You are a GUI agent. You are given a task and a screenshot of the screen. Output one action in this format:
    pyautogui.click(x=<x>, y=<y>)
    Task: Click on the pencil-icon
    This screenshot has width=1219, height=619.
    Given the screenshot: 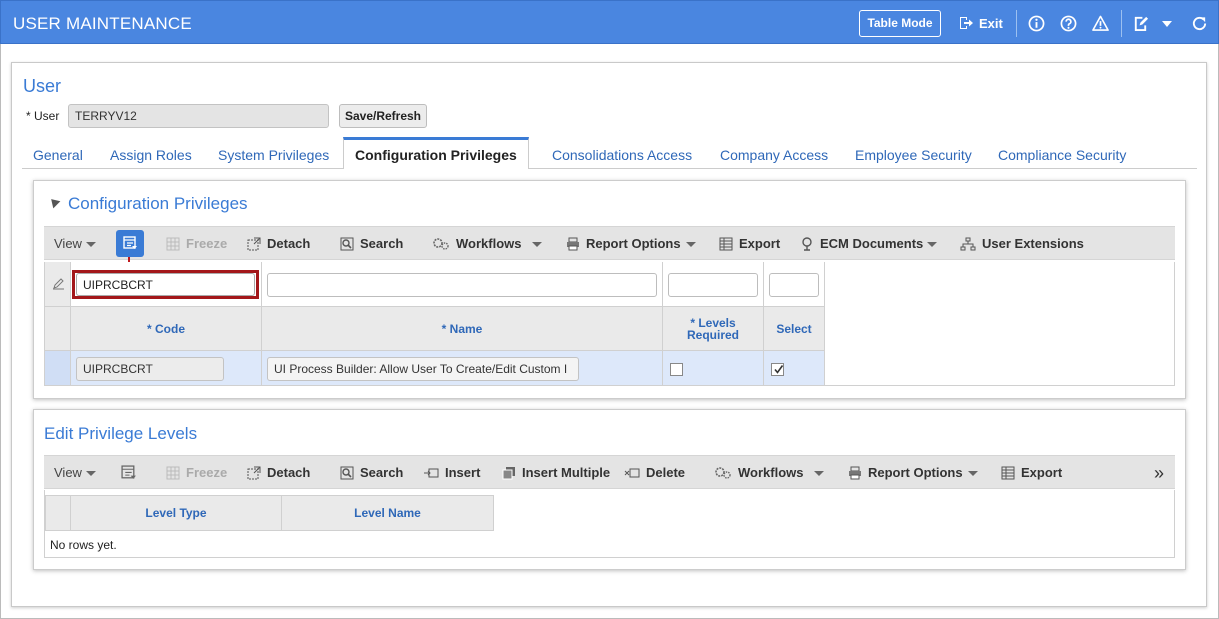 What is the action you would take?
    pyautogui.click(x=58, y=284)
    